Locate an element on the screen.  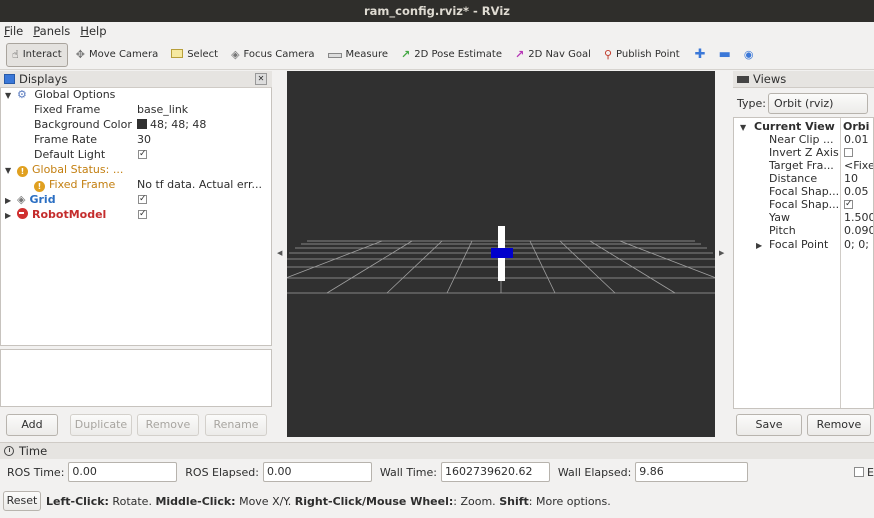
display-description is located at coordinates (136, 378).